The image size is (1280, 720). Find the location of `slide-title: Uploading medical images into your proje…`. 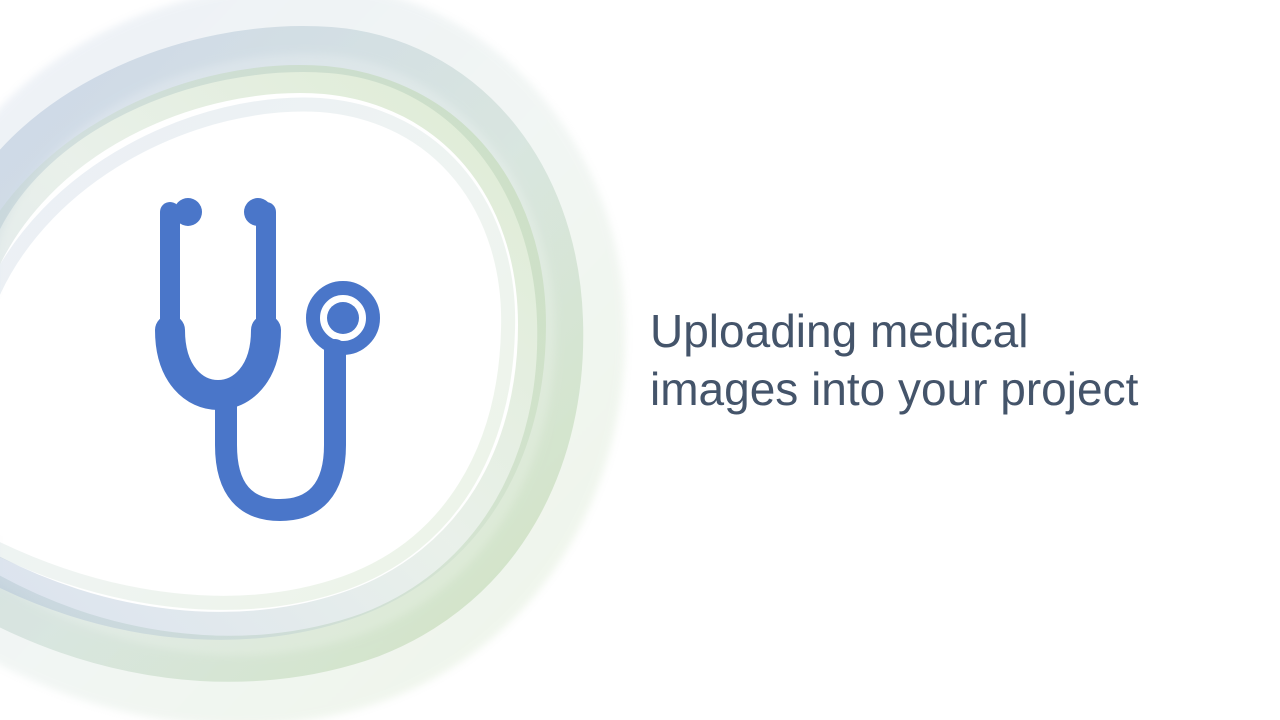

slide-title: Uploading medical images into your proje… is located at coordinates (950, 360).